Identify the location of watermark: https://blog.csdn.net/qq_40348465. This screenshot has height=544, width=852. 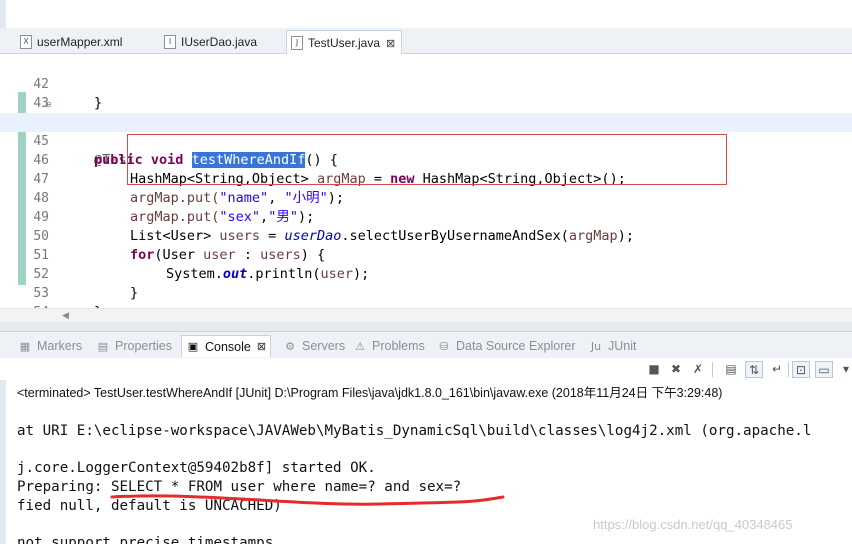
(693, 524).